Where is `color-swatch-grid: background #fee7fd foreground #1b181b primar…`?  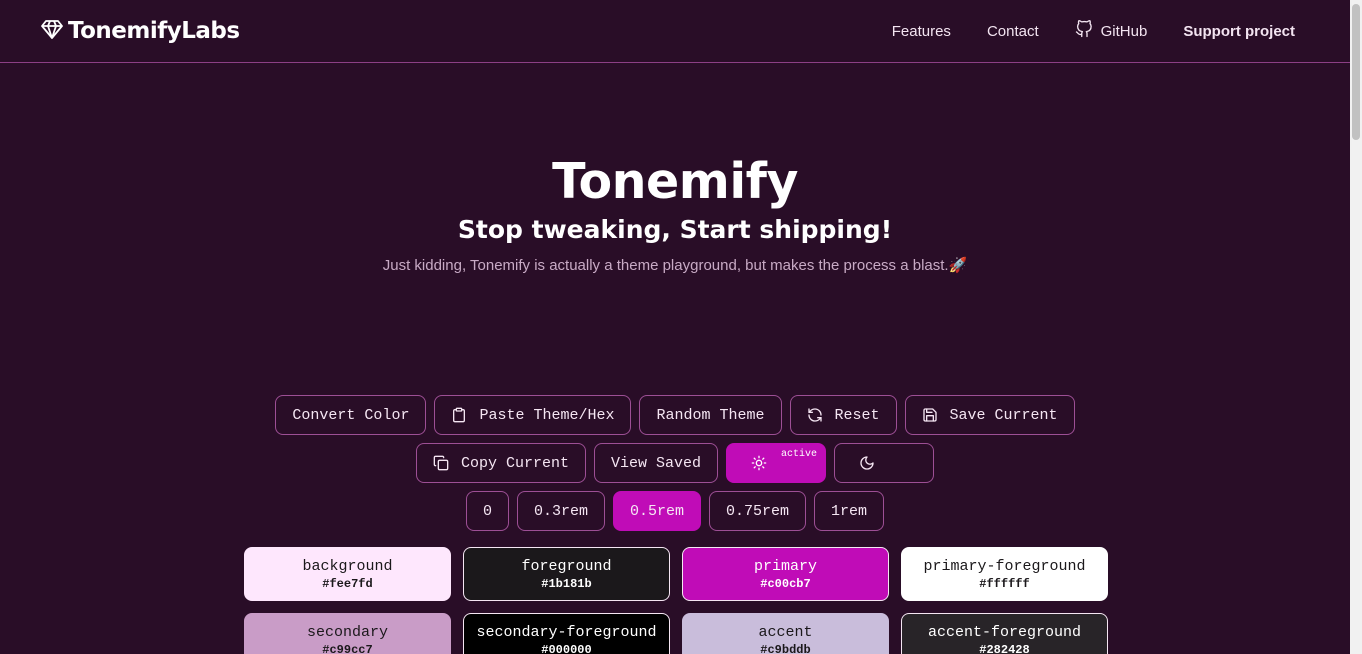 color-swatch-grid: background #fee7fd foreground #1b181b primar… is located at coordinates (676, 600).